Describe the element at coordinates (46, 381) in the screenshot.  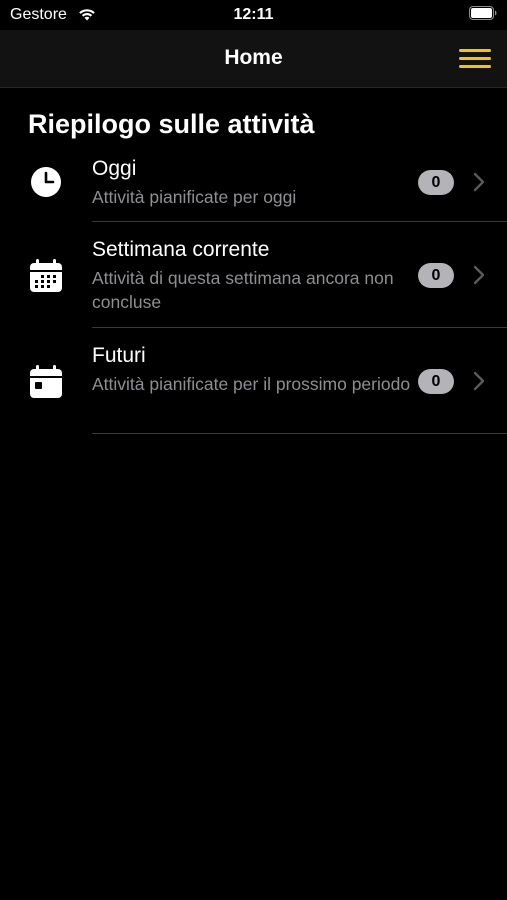
I see `calendar-day-icon` at that location.